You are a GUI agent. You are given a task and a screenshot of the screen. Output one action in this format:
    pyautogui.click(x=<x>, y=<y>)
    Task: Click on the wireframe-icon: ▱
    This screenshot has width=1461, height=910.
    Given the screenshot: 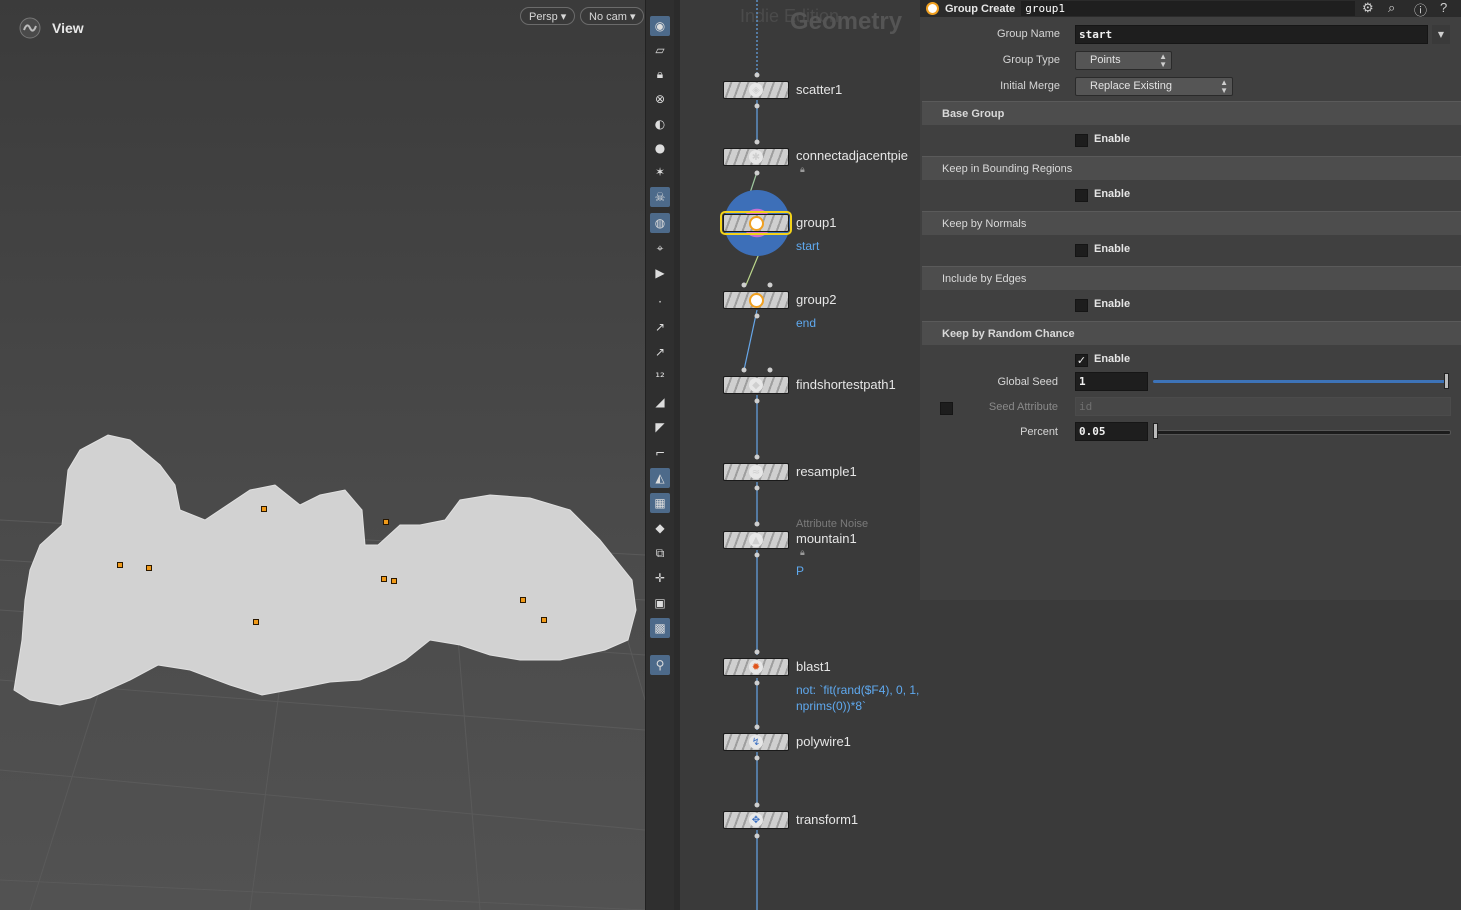 What is the action you would take?
    pyautogui.click(x=660, y=50)
    